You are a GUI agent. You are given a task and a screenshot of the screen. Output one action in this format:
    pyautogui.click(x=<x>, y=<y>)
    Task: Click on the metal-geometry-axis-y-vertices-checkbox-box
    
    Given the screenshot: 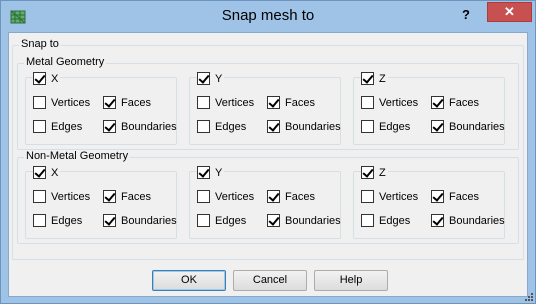 What is the action you would take?
    pyautogui.click(x=203, y=102)
    